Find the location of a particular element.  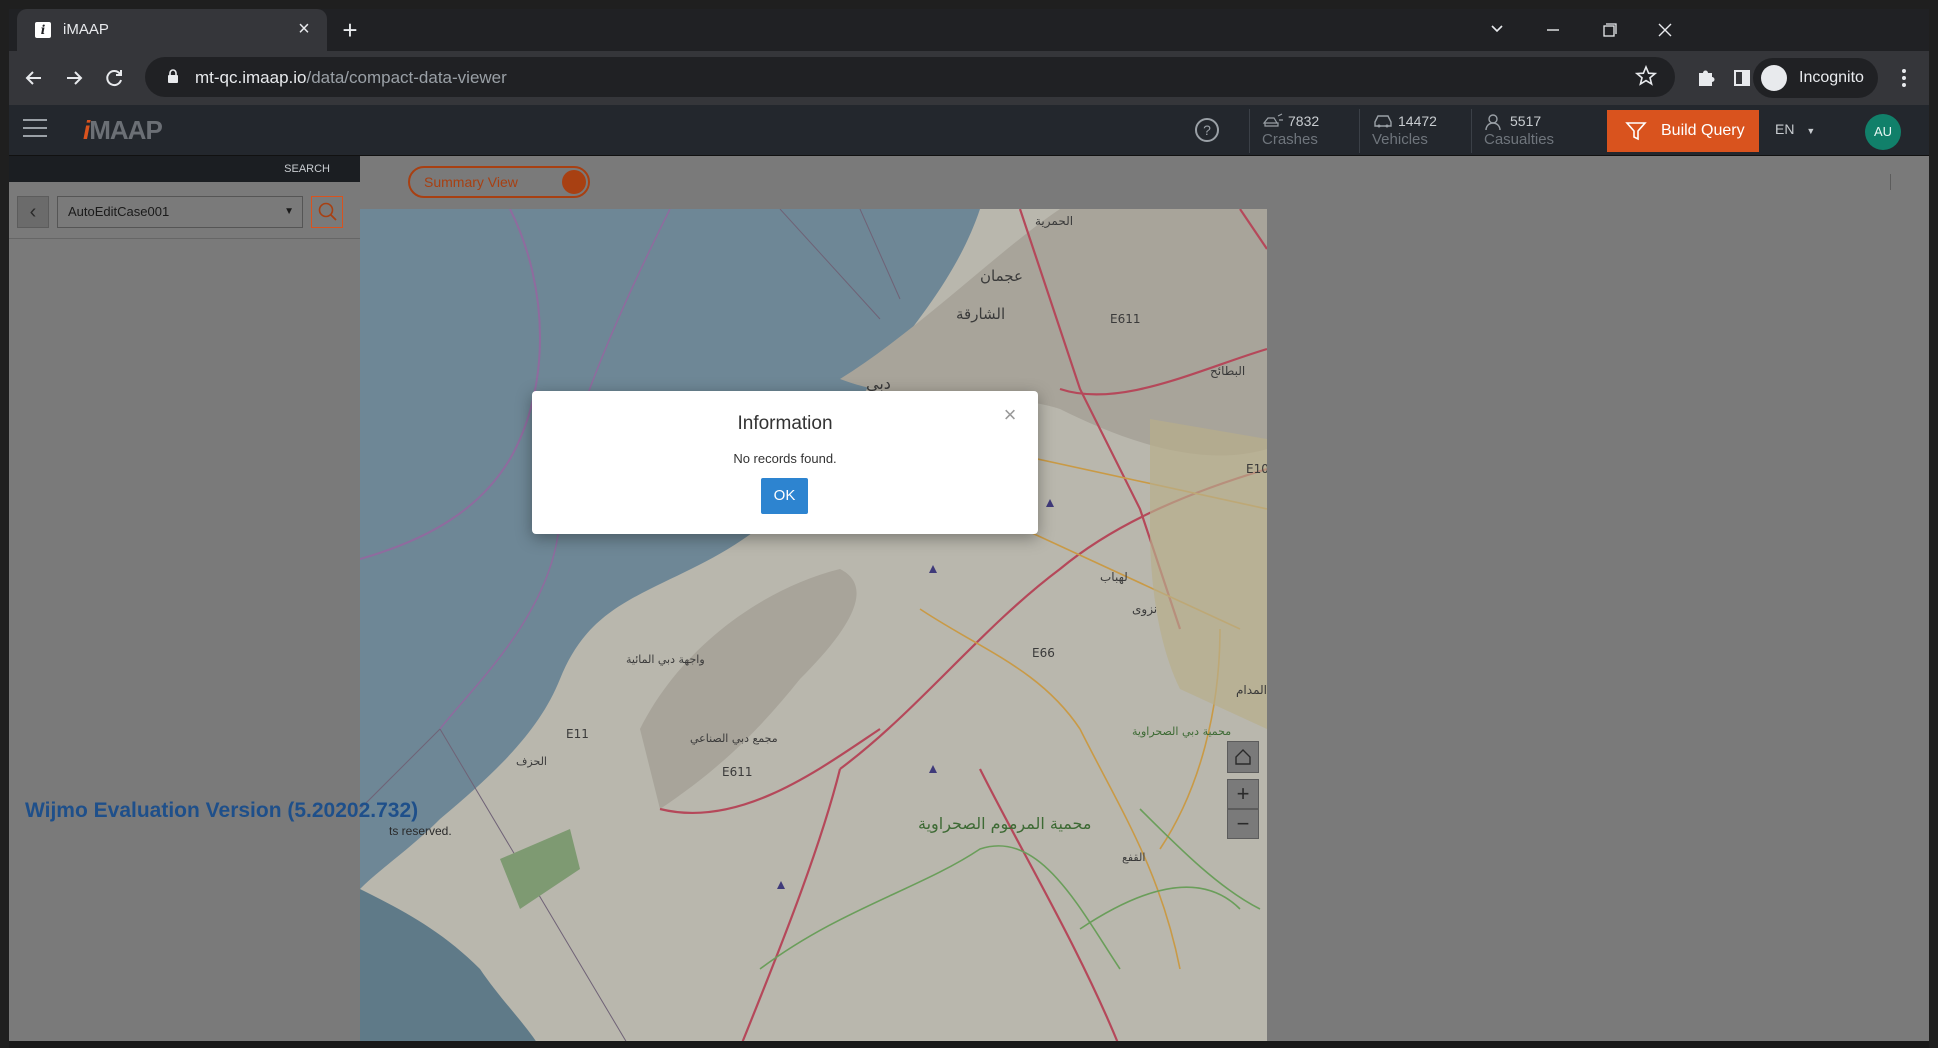

map-label: واجهة دبي المائية is located at coordinates (665, 659).